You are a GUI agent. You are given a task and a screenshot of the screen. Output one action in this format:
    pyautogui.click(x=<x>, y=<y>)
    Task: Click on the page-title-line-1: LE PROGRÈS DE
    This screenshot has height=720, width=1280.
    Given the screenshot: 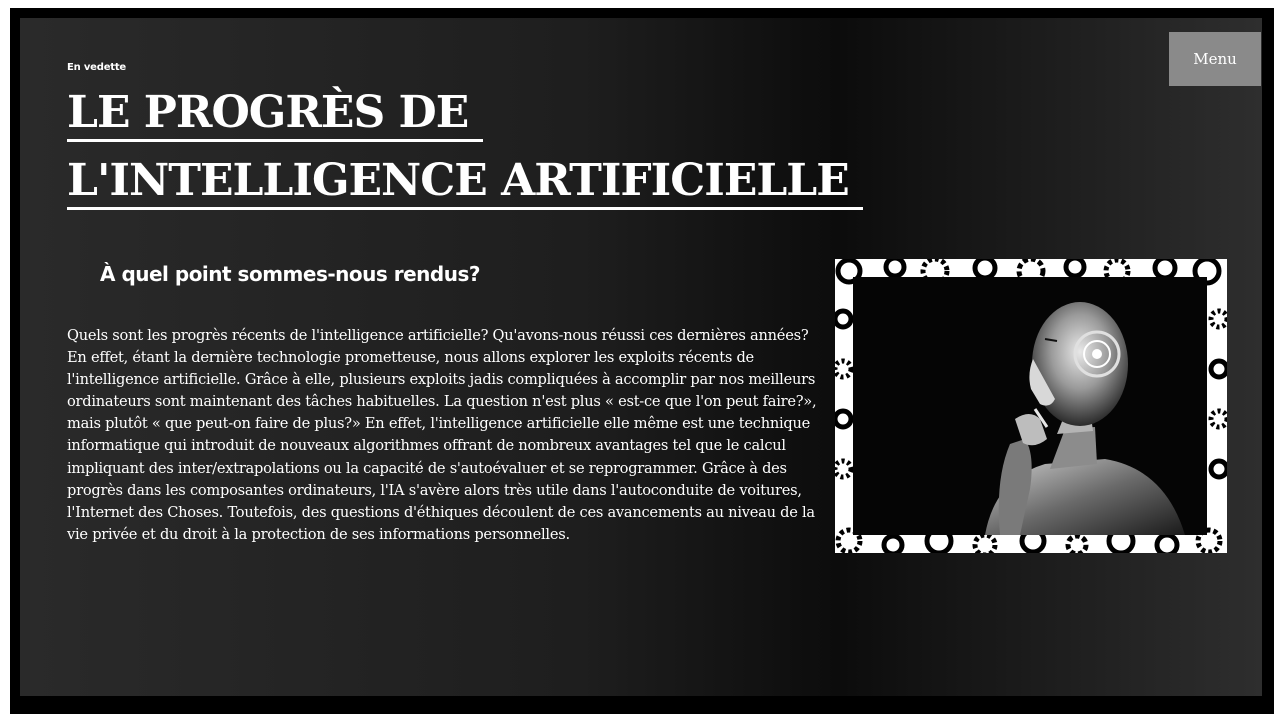 What is the action you would take?
    pyautogui.click(x=275, y=114)
    